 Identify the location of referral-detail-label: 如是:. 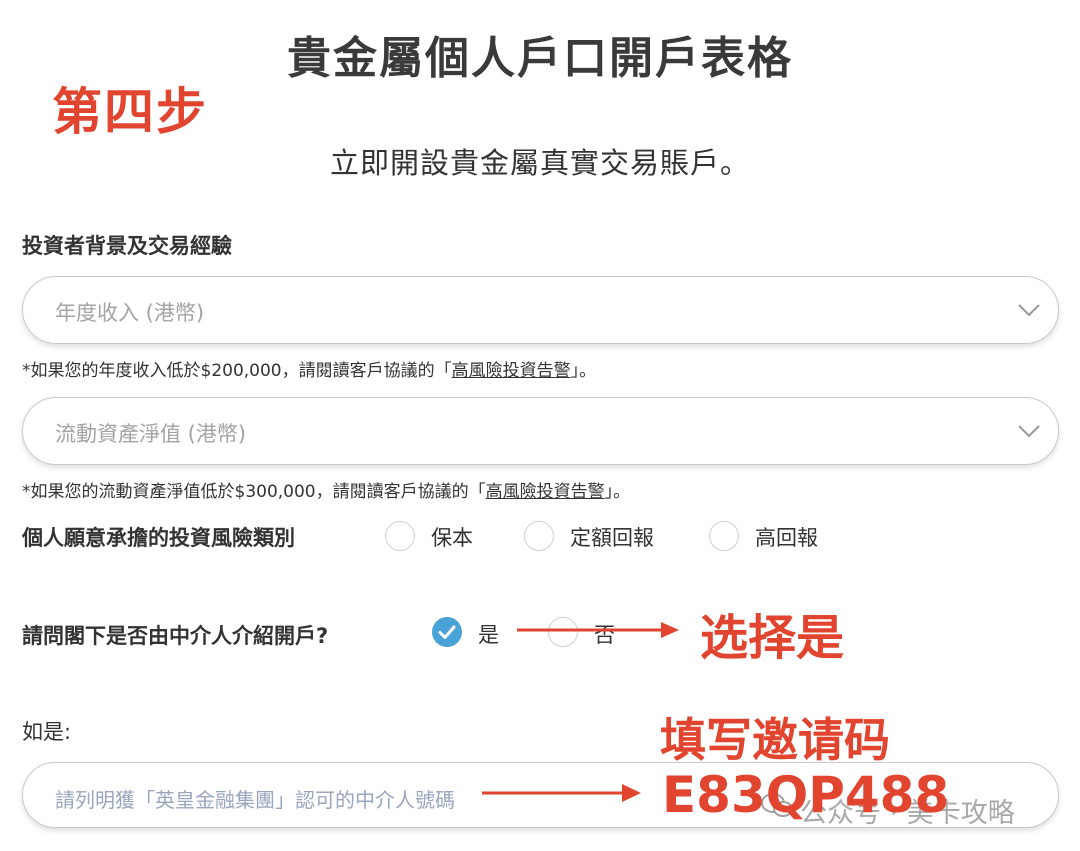
(47, 732).